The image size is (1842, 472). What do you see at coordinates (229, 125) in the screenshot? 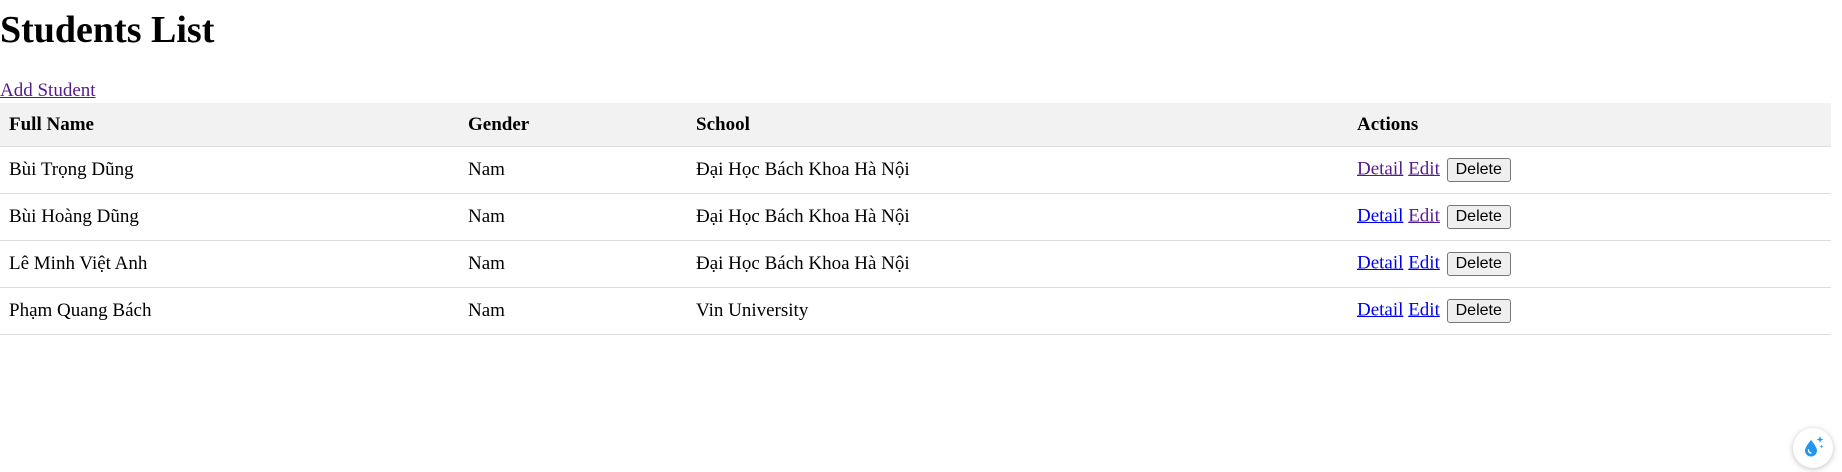
I see `header-full-name: Full Name` at bounding box center [229, 125].